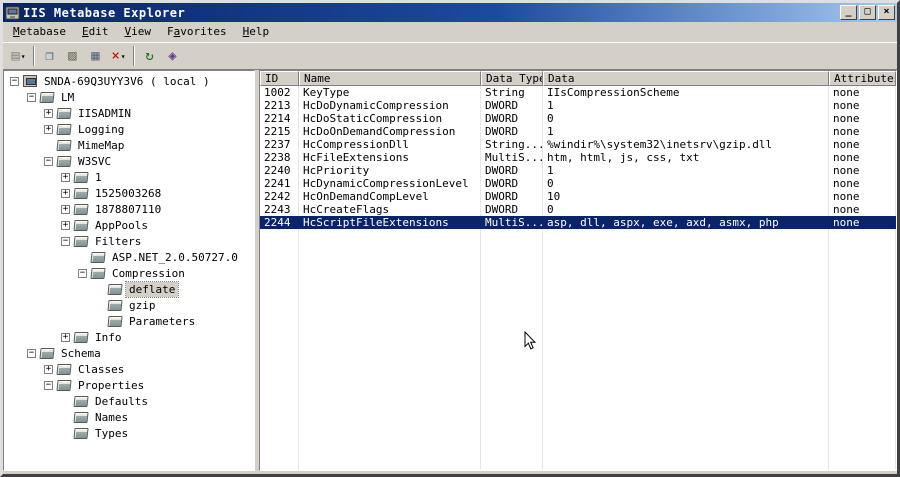  What do you see at coordinates (39, 31) in the screenshot?
I see `menu-metabase: Metabase` at bounding box center [39, 31].